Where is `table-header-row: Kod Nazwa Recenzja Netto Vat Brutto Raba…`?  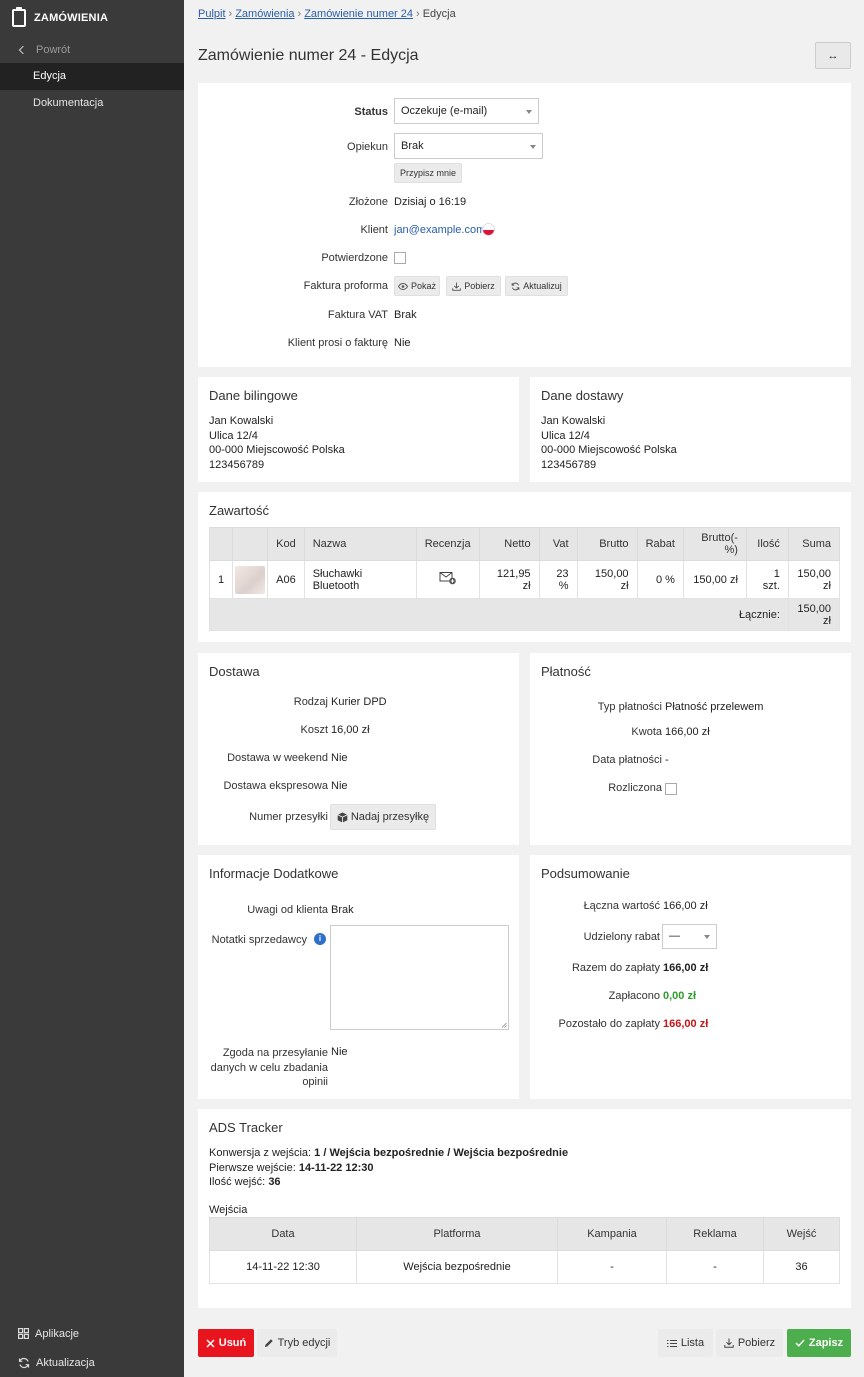 table-header-row: Kod Nazwa Recenzja Netto Vat Brutto Raba… is located at coordinates (524, 544).